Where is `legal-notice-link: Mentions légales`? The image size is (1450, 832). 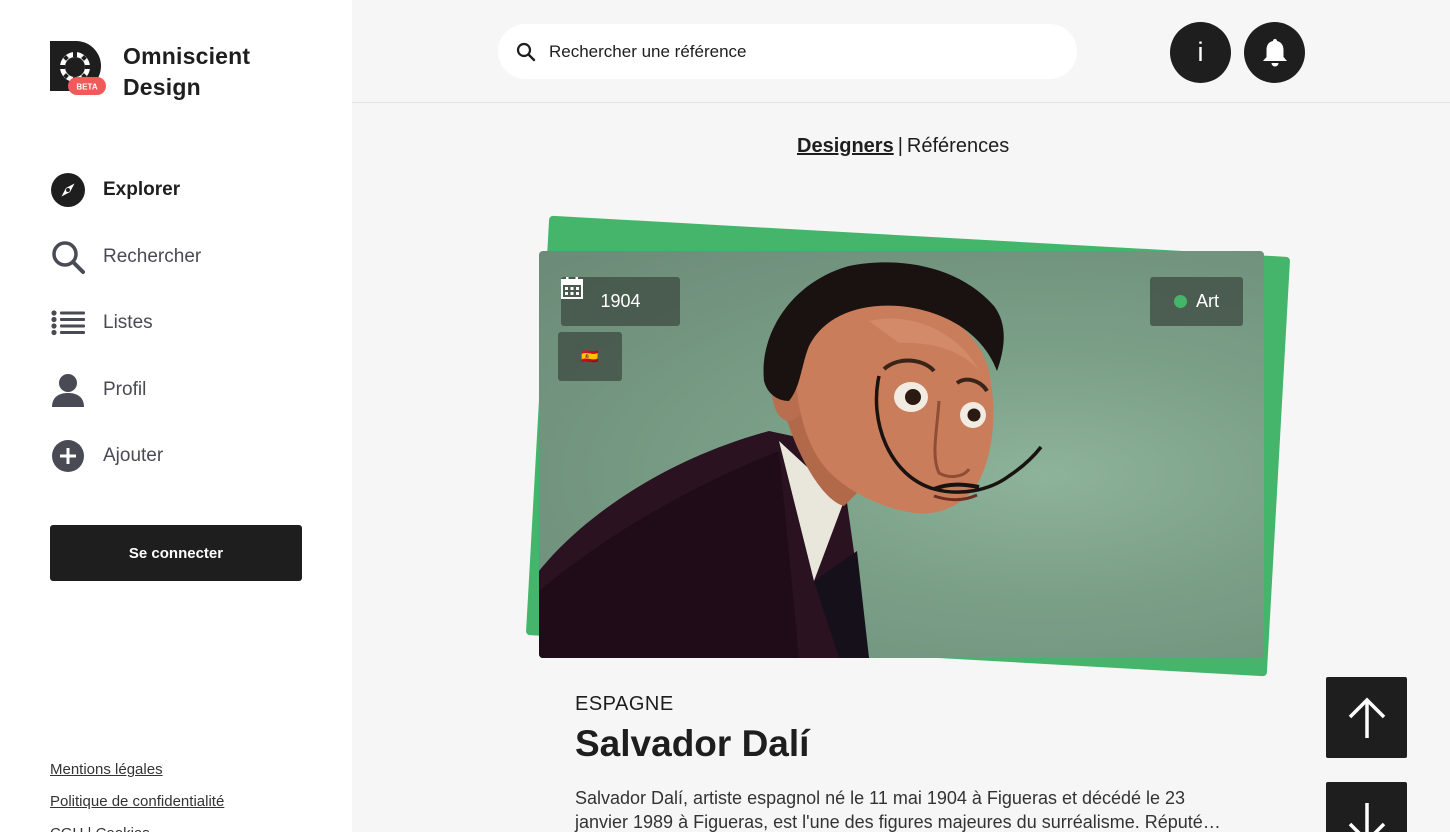 legal-notice-link: Mentions légales is located at coordinates (137, 769).